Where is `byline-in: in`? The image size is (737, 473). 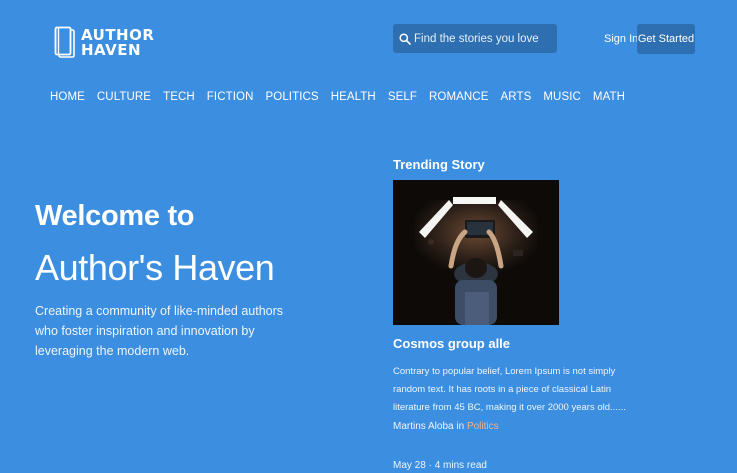 byline-in: in is located at coordinates (460, 426).